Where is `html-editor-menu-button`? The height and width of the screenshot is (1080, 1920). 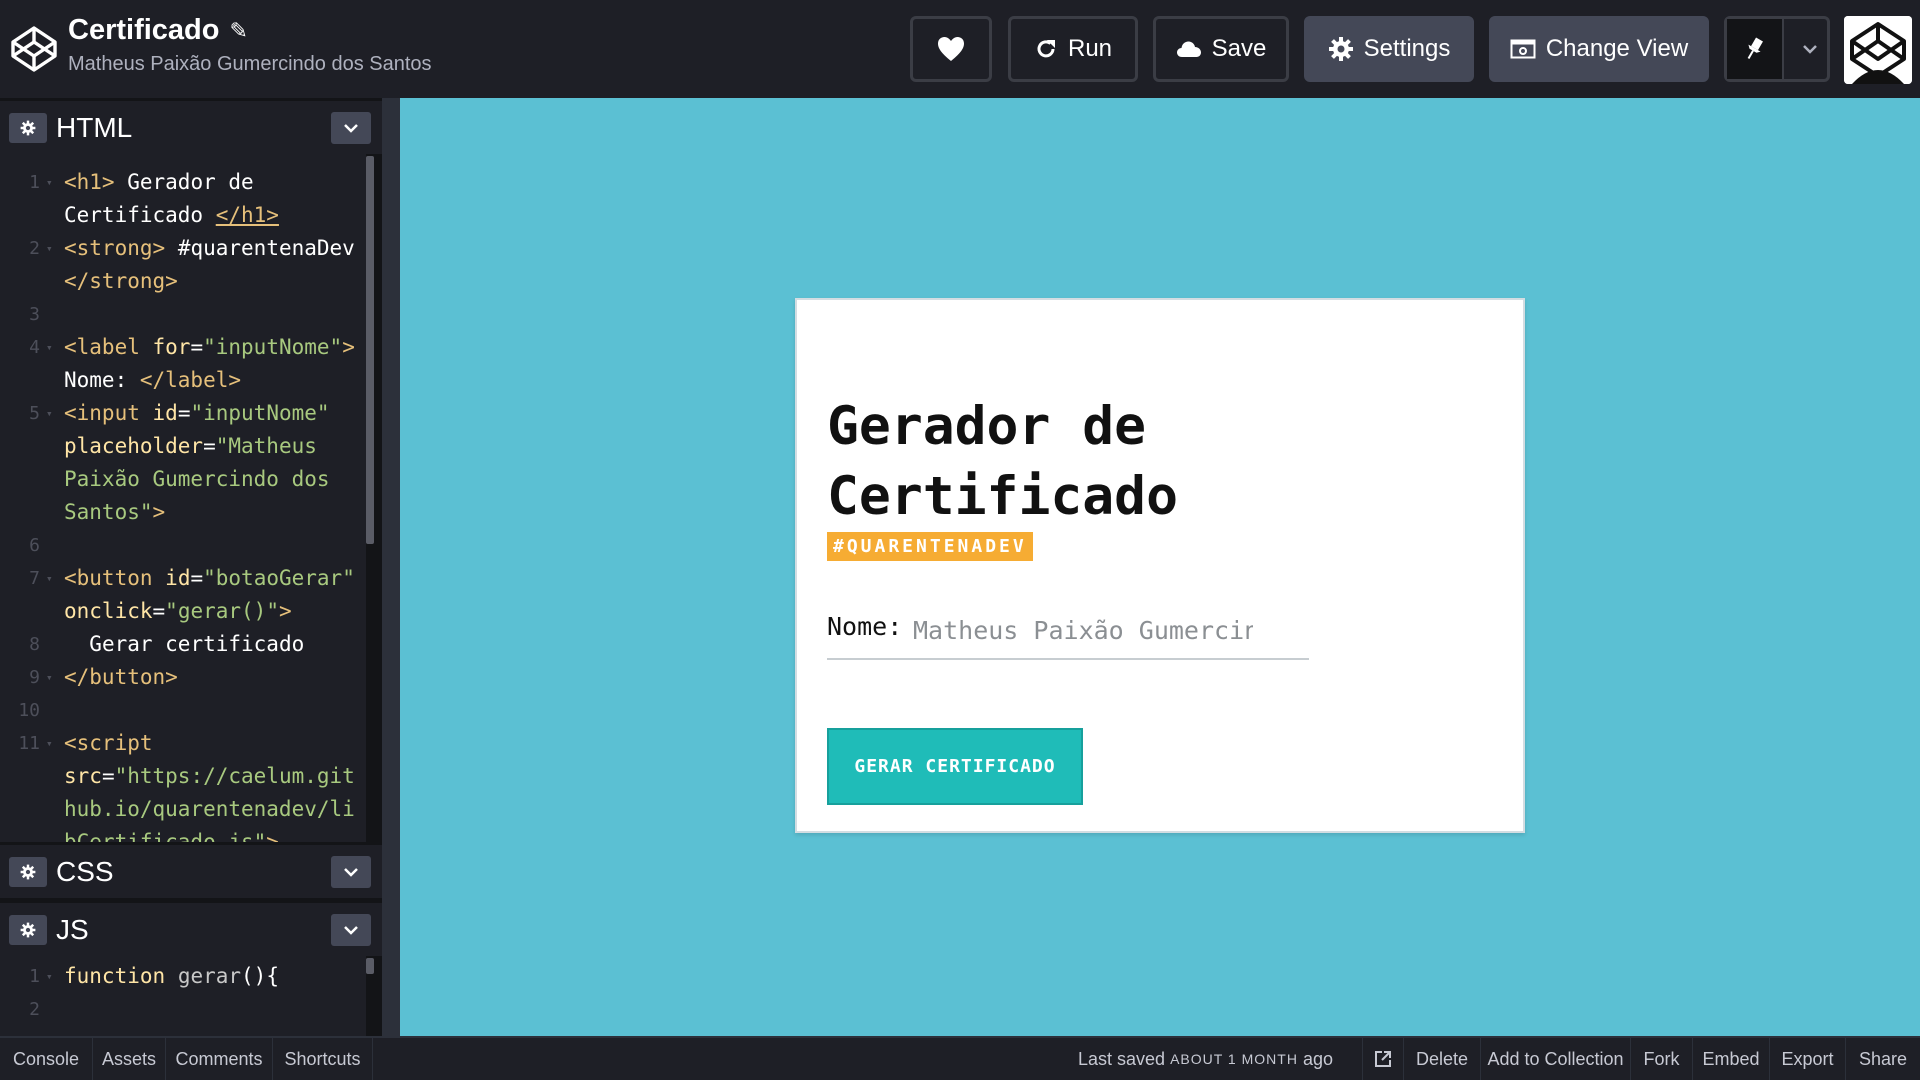 html-editor-menu-button is located at coordinates (351, 127).